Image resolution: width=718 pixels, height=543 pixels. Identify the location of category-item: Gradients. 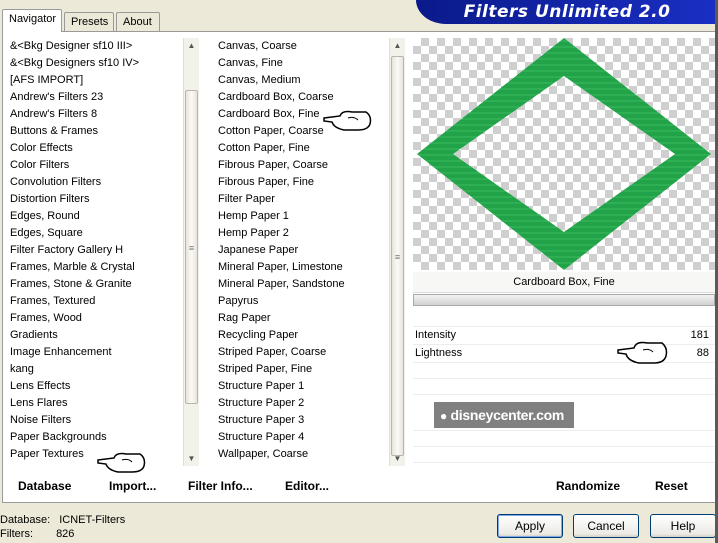
(96, 335).